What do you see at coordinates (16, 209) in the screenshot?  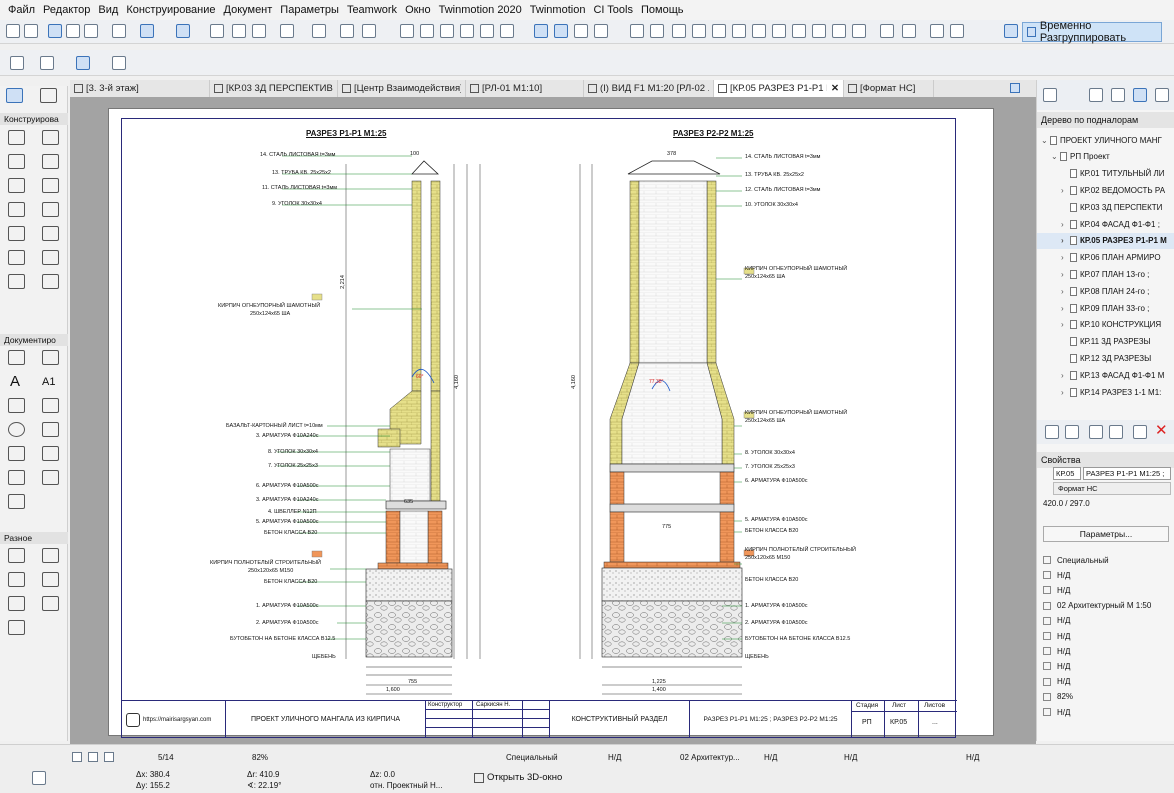 I see `slab-tool-icon` at bounding box center [16, 209].